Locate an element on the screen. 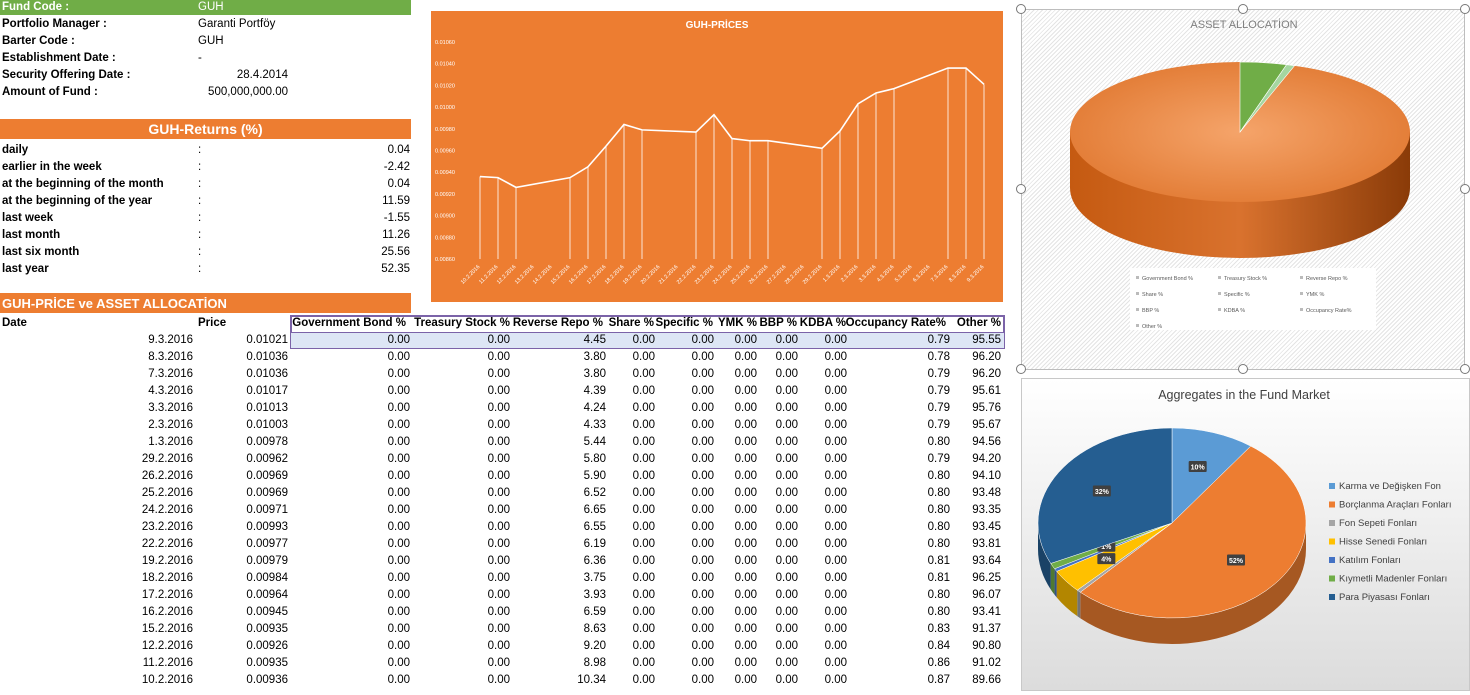  table-cell: 10.2.2016 is located at coordinates (167, 680).